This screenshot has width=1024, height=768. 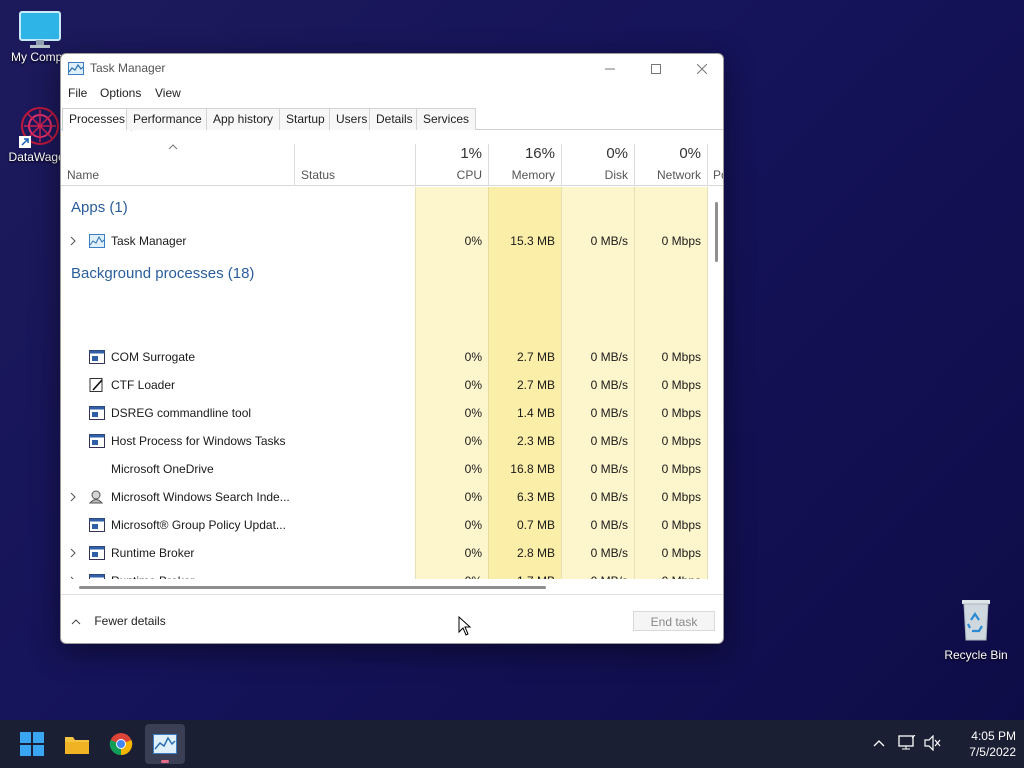 What do you see at coordinates (993, 736) in the screenshot?
I see `clock-time: 4:05 PM` at bounding box center [993, 736].